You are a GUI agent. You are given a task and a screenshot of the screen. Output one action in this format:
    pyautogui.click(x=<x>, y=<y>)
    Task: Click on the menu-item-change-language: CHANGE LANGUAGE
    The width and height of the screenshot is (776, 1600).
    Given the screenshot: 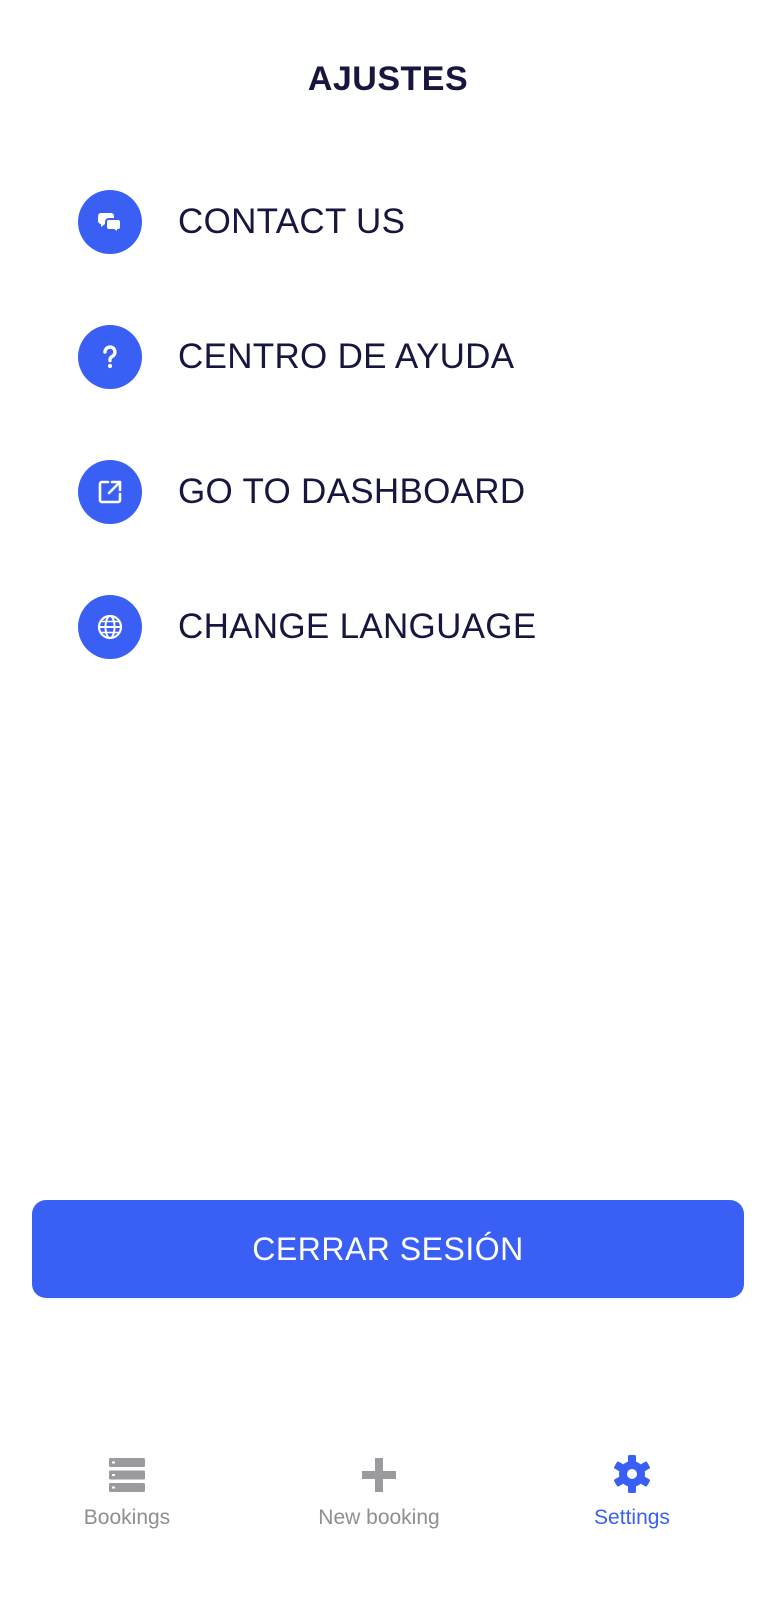 What is the action you would take?
    pyautogui.click(x=388, y=627)
    